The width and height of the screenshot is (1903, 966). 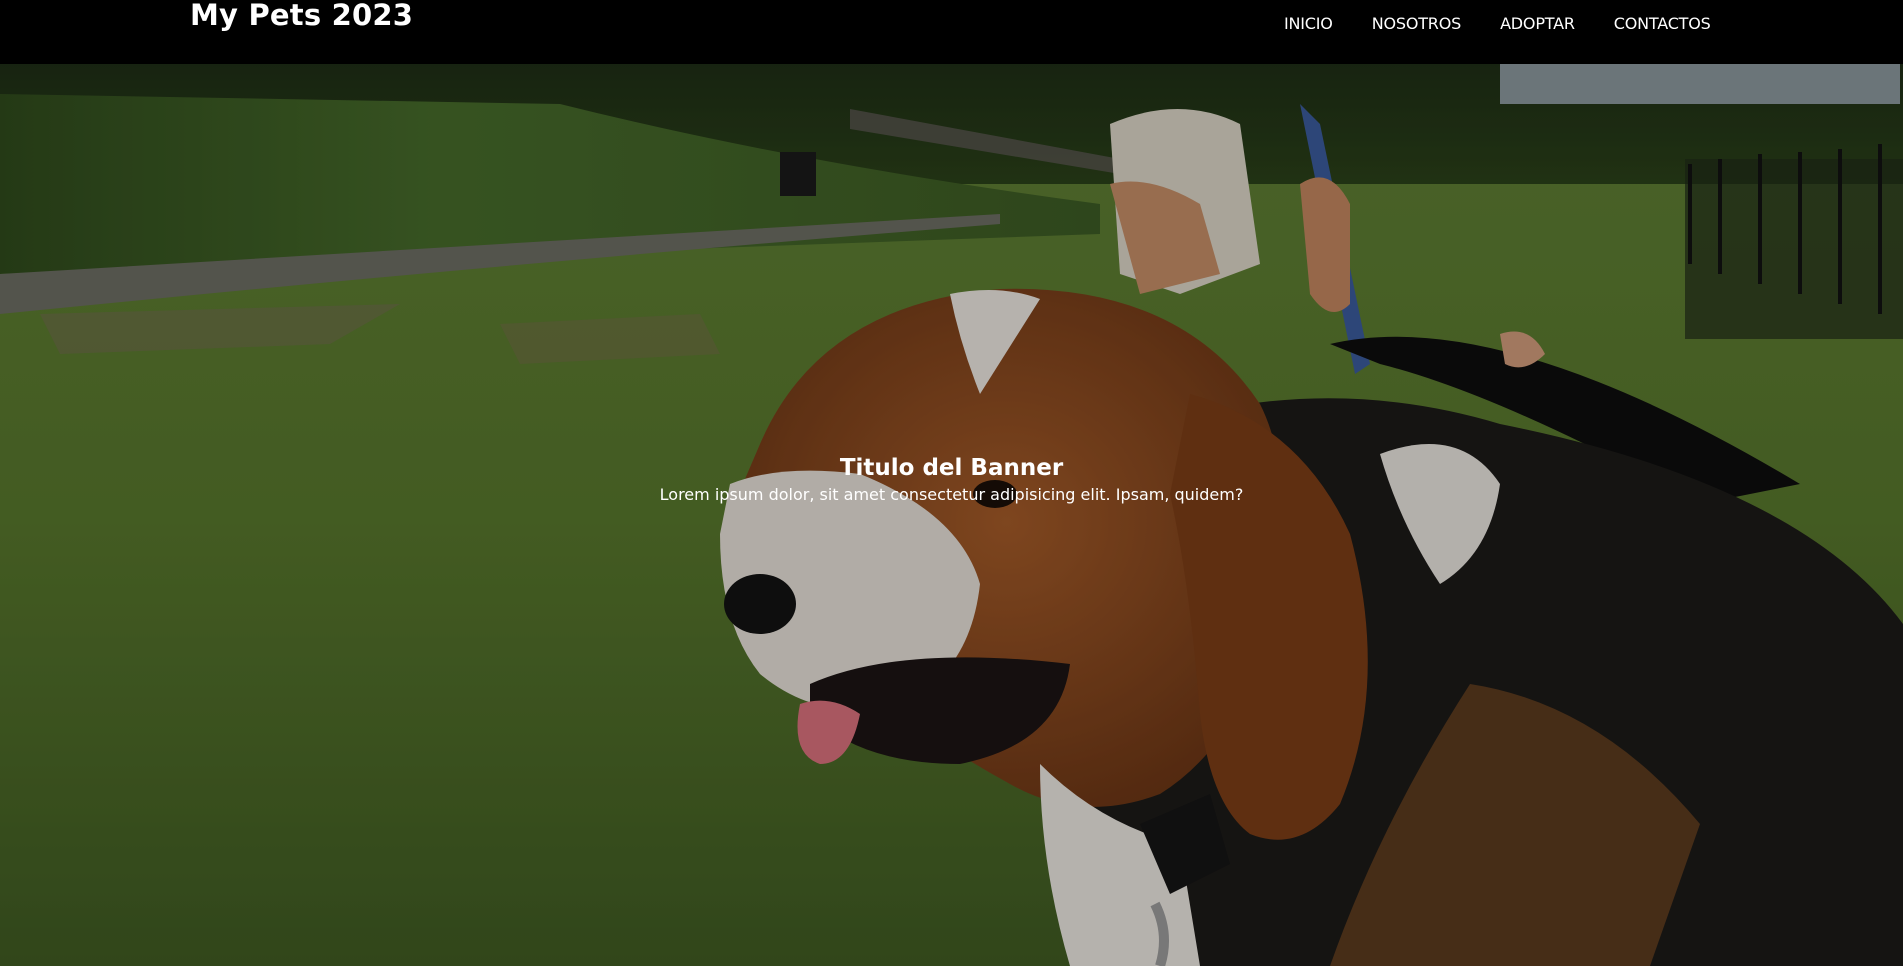 I want to click on banner-title: Titulo del Banner, so click(x=951, y=468).